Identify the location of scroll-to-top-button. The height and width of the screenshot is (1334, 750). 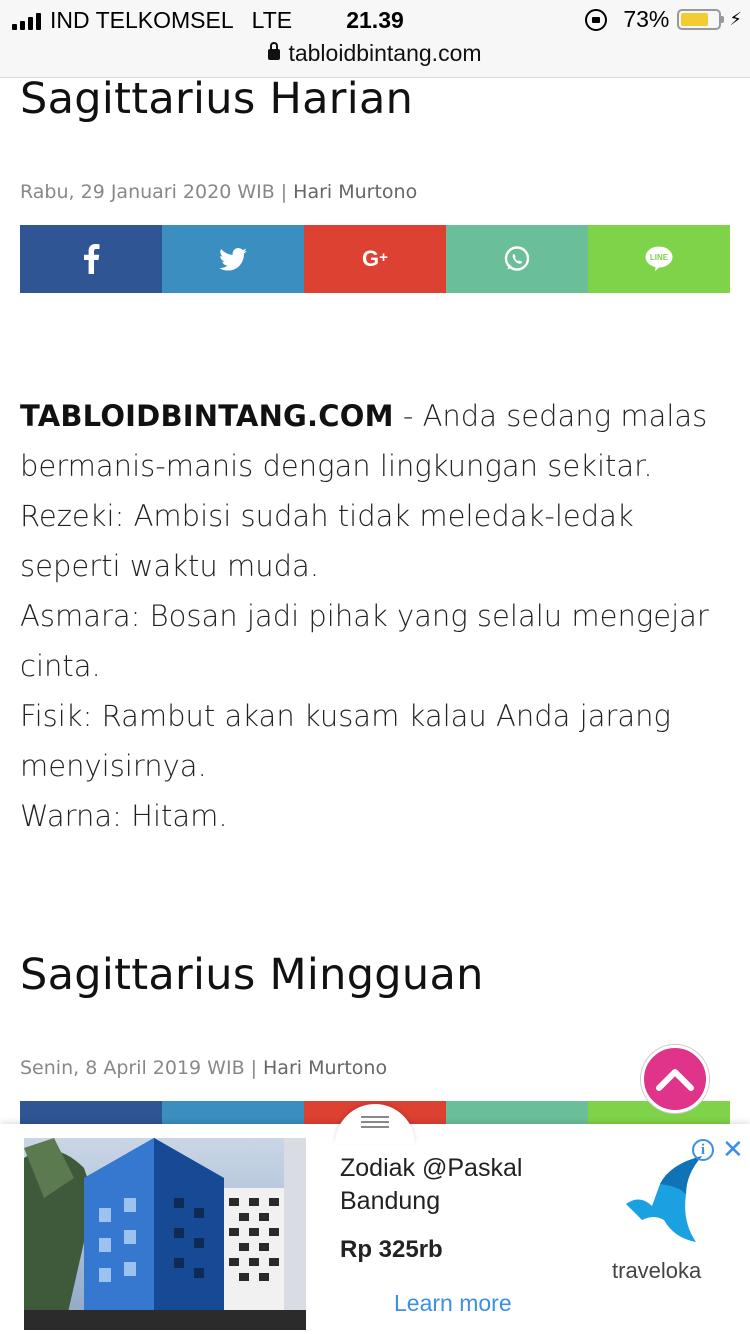
(675, 1079).